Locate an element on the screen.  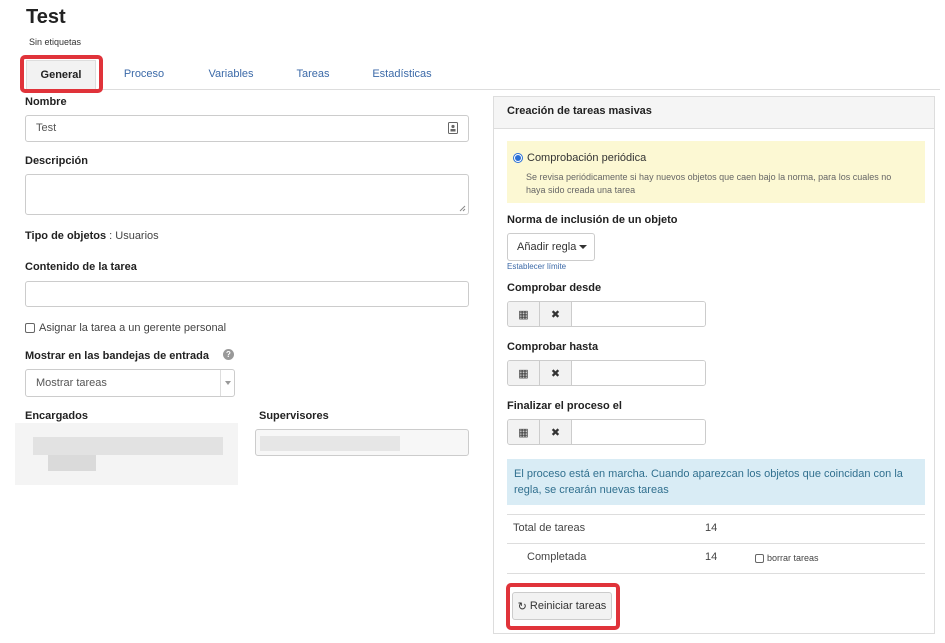
delete-tasks-row: borrar tareas is located at coordinates (787, 558).